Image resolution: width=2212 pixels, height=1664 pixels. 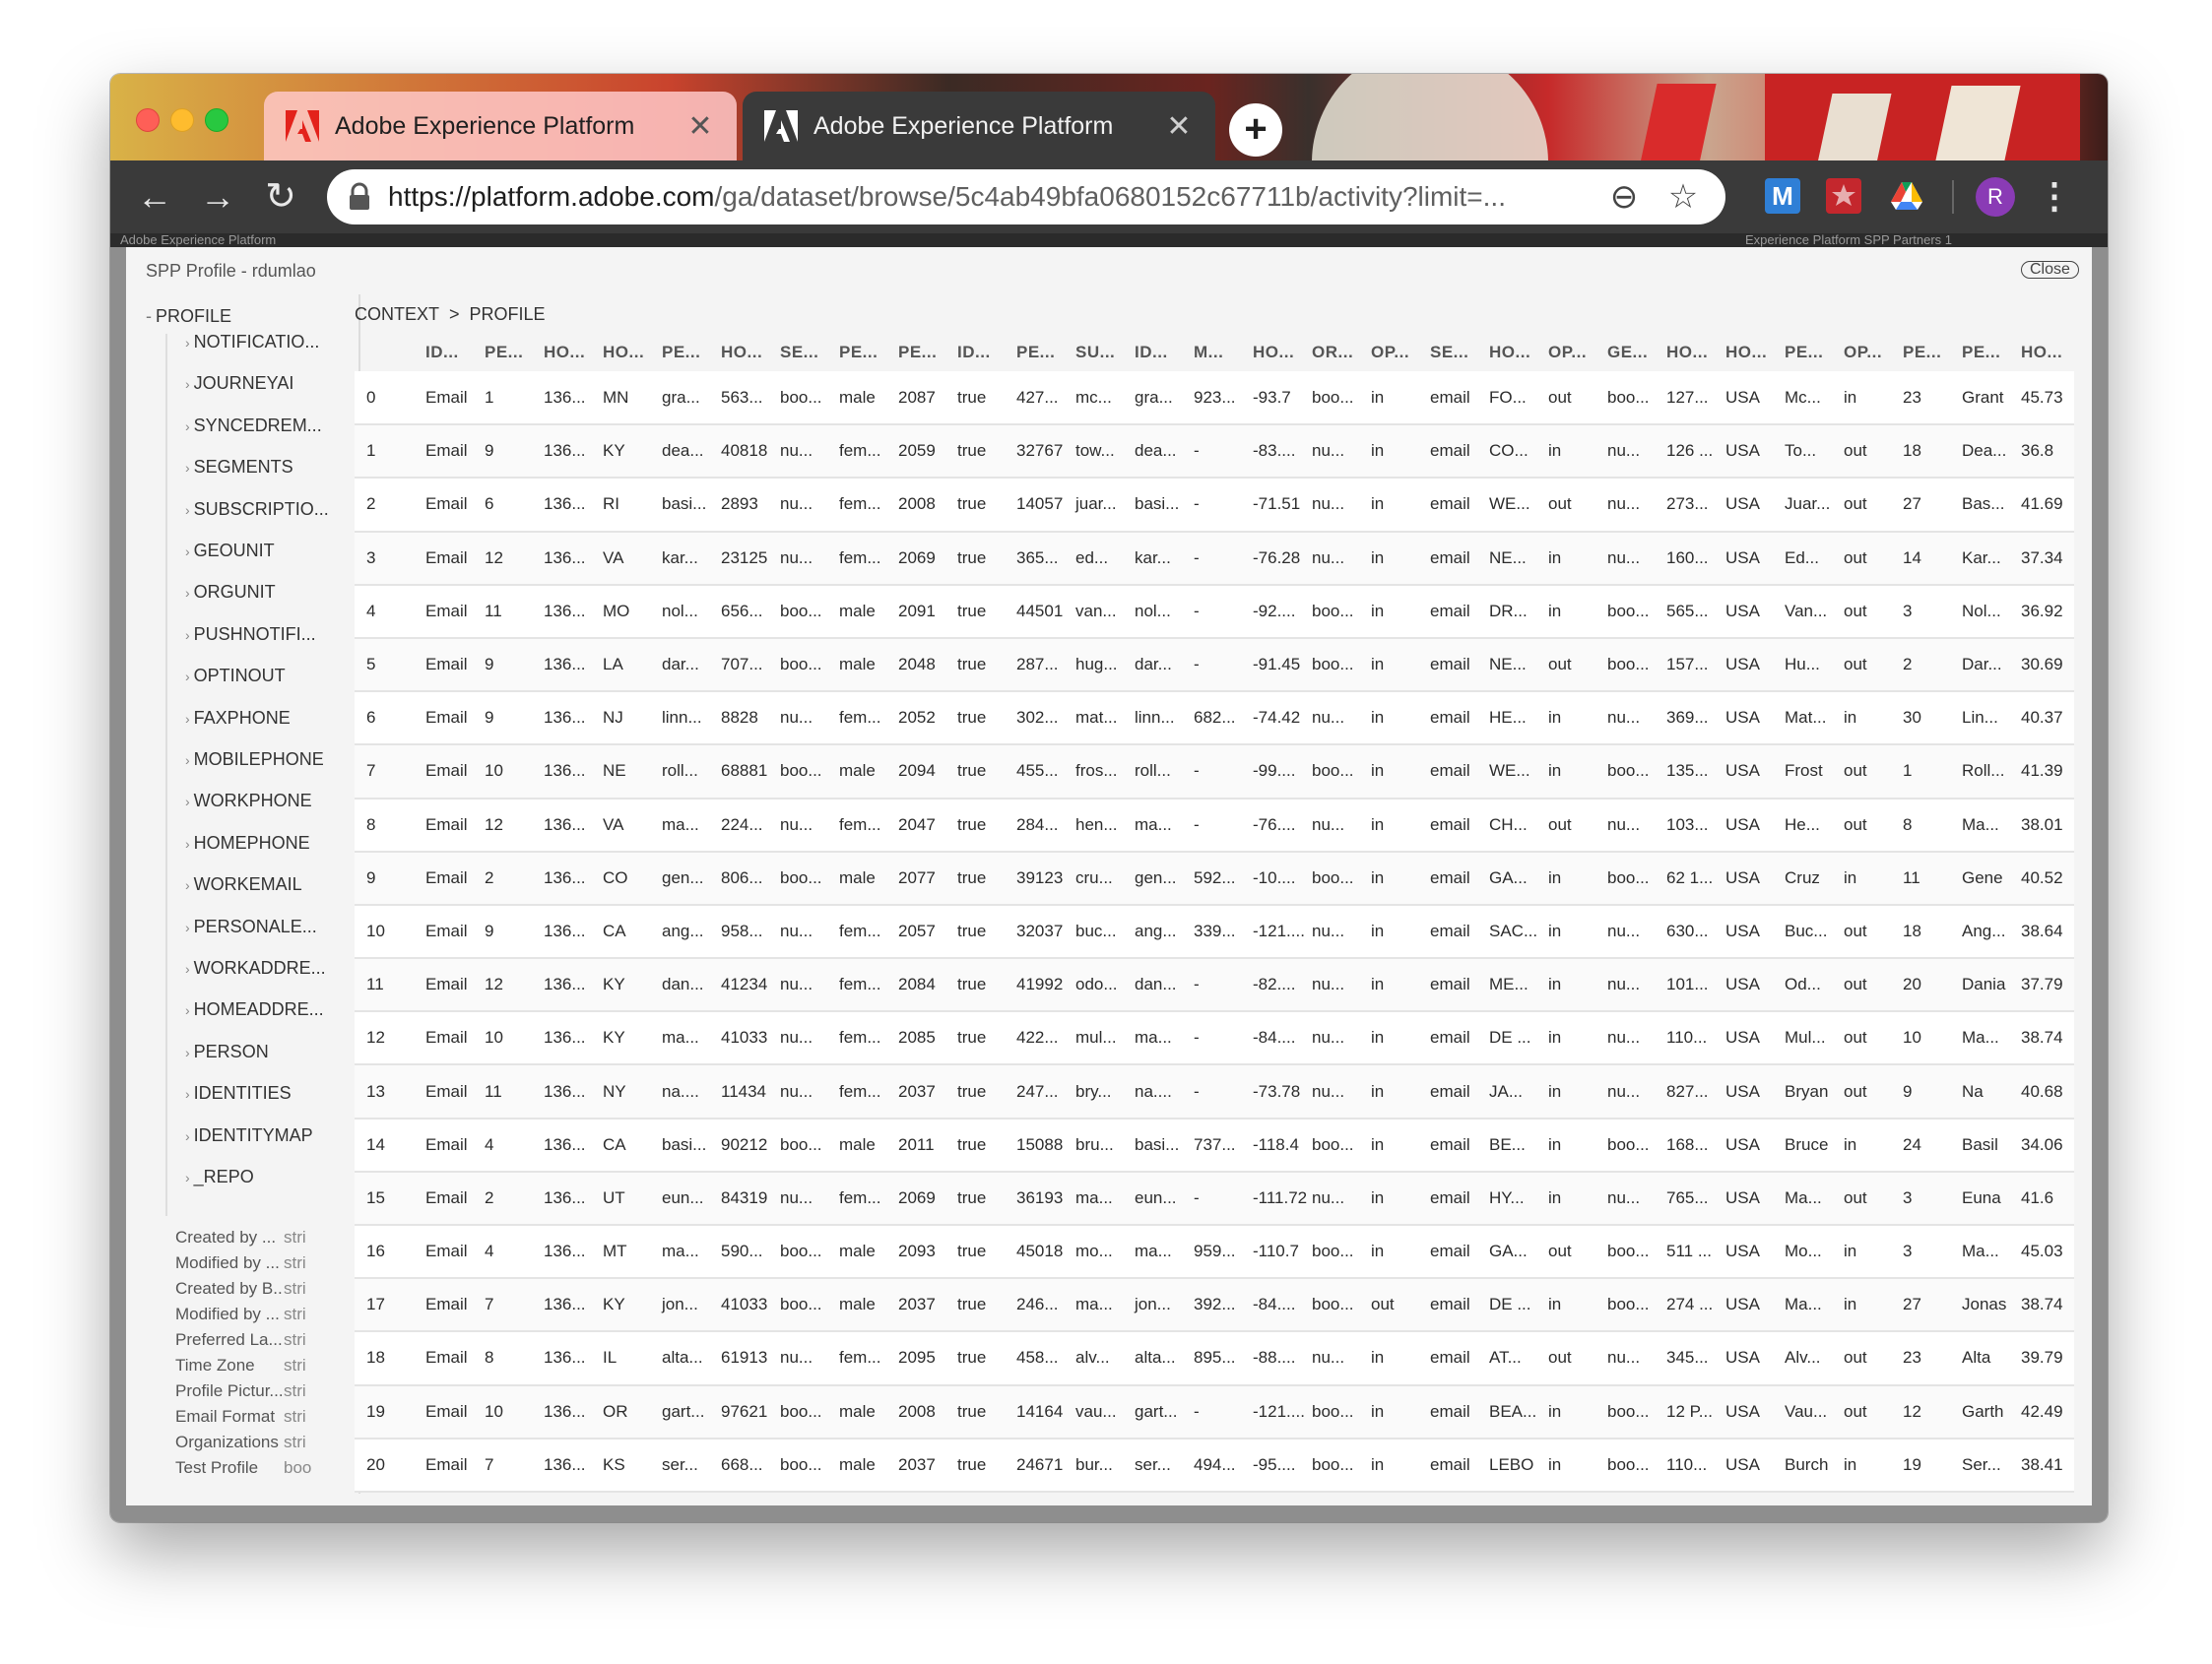 What do you see at coordinates (271, 1342) in the screenshot?
I see `schema-field-row: Preferred La...stri` at bounding box center [271, 1342].